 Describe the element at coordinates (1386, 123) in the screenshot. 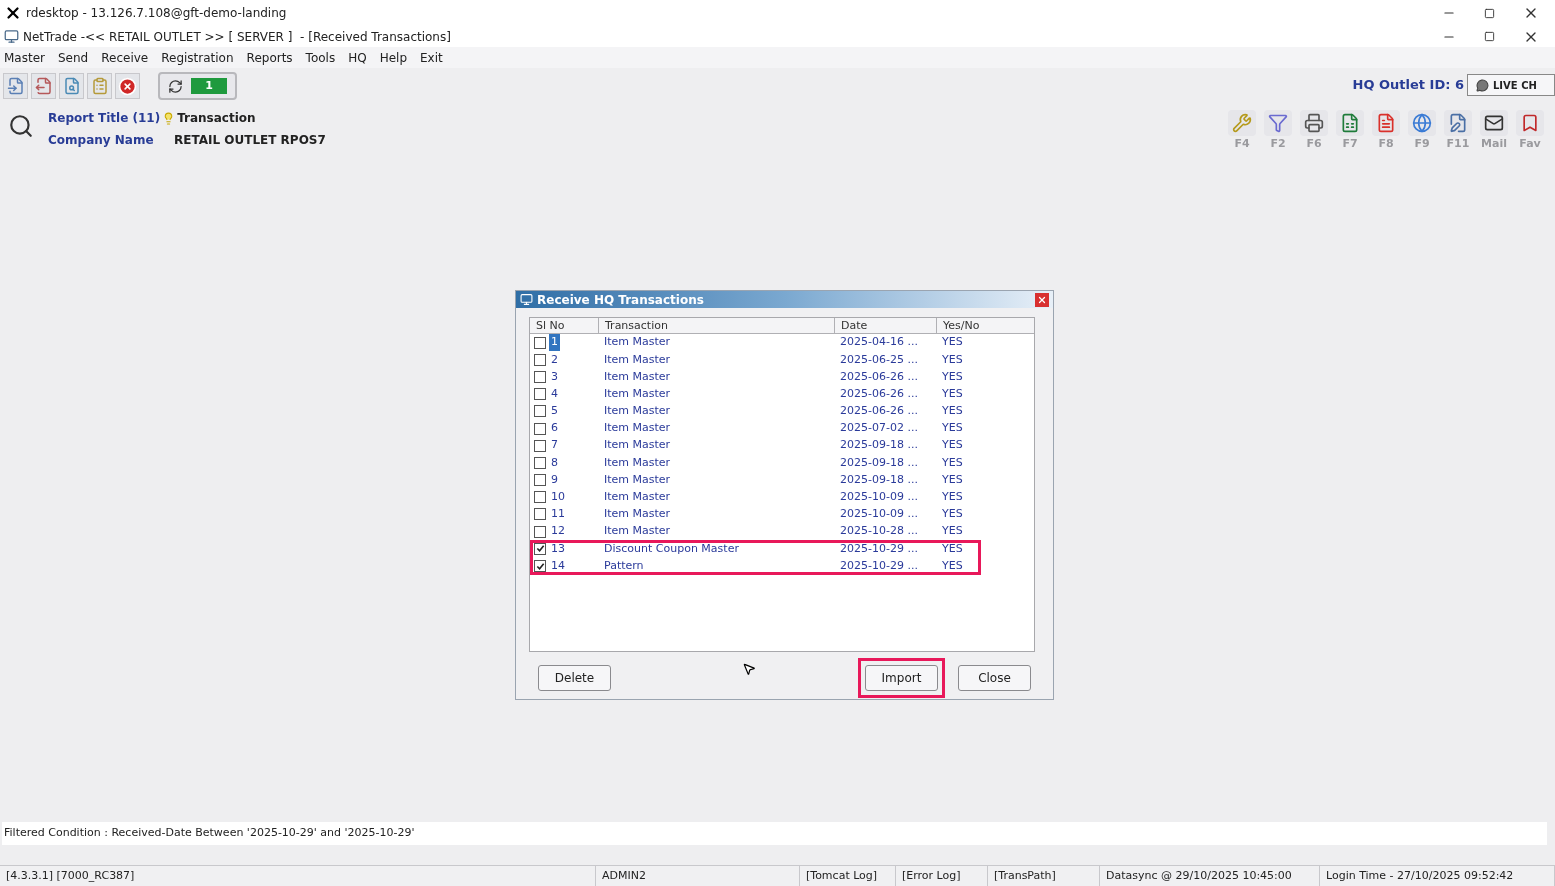

I see `document-icon` at that location.